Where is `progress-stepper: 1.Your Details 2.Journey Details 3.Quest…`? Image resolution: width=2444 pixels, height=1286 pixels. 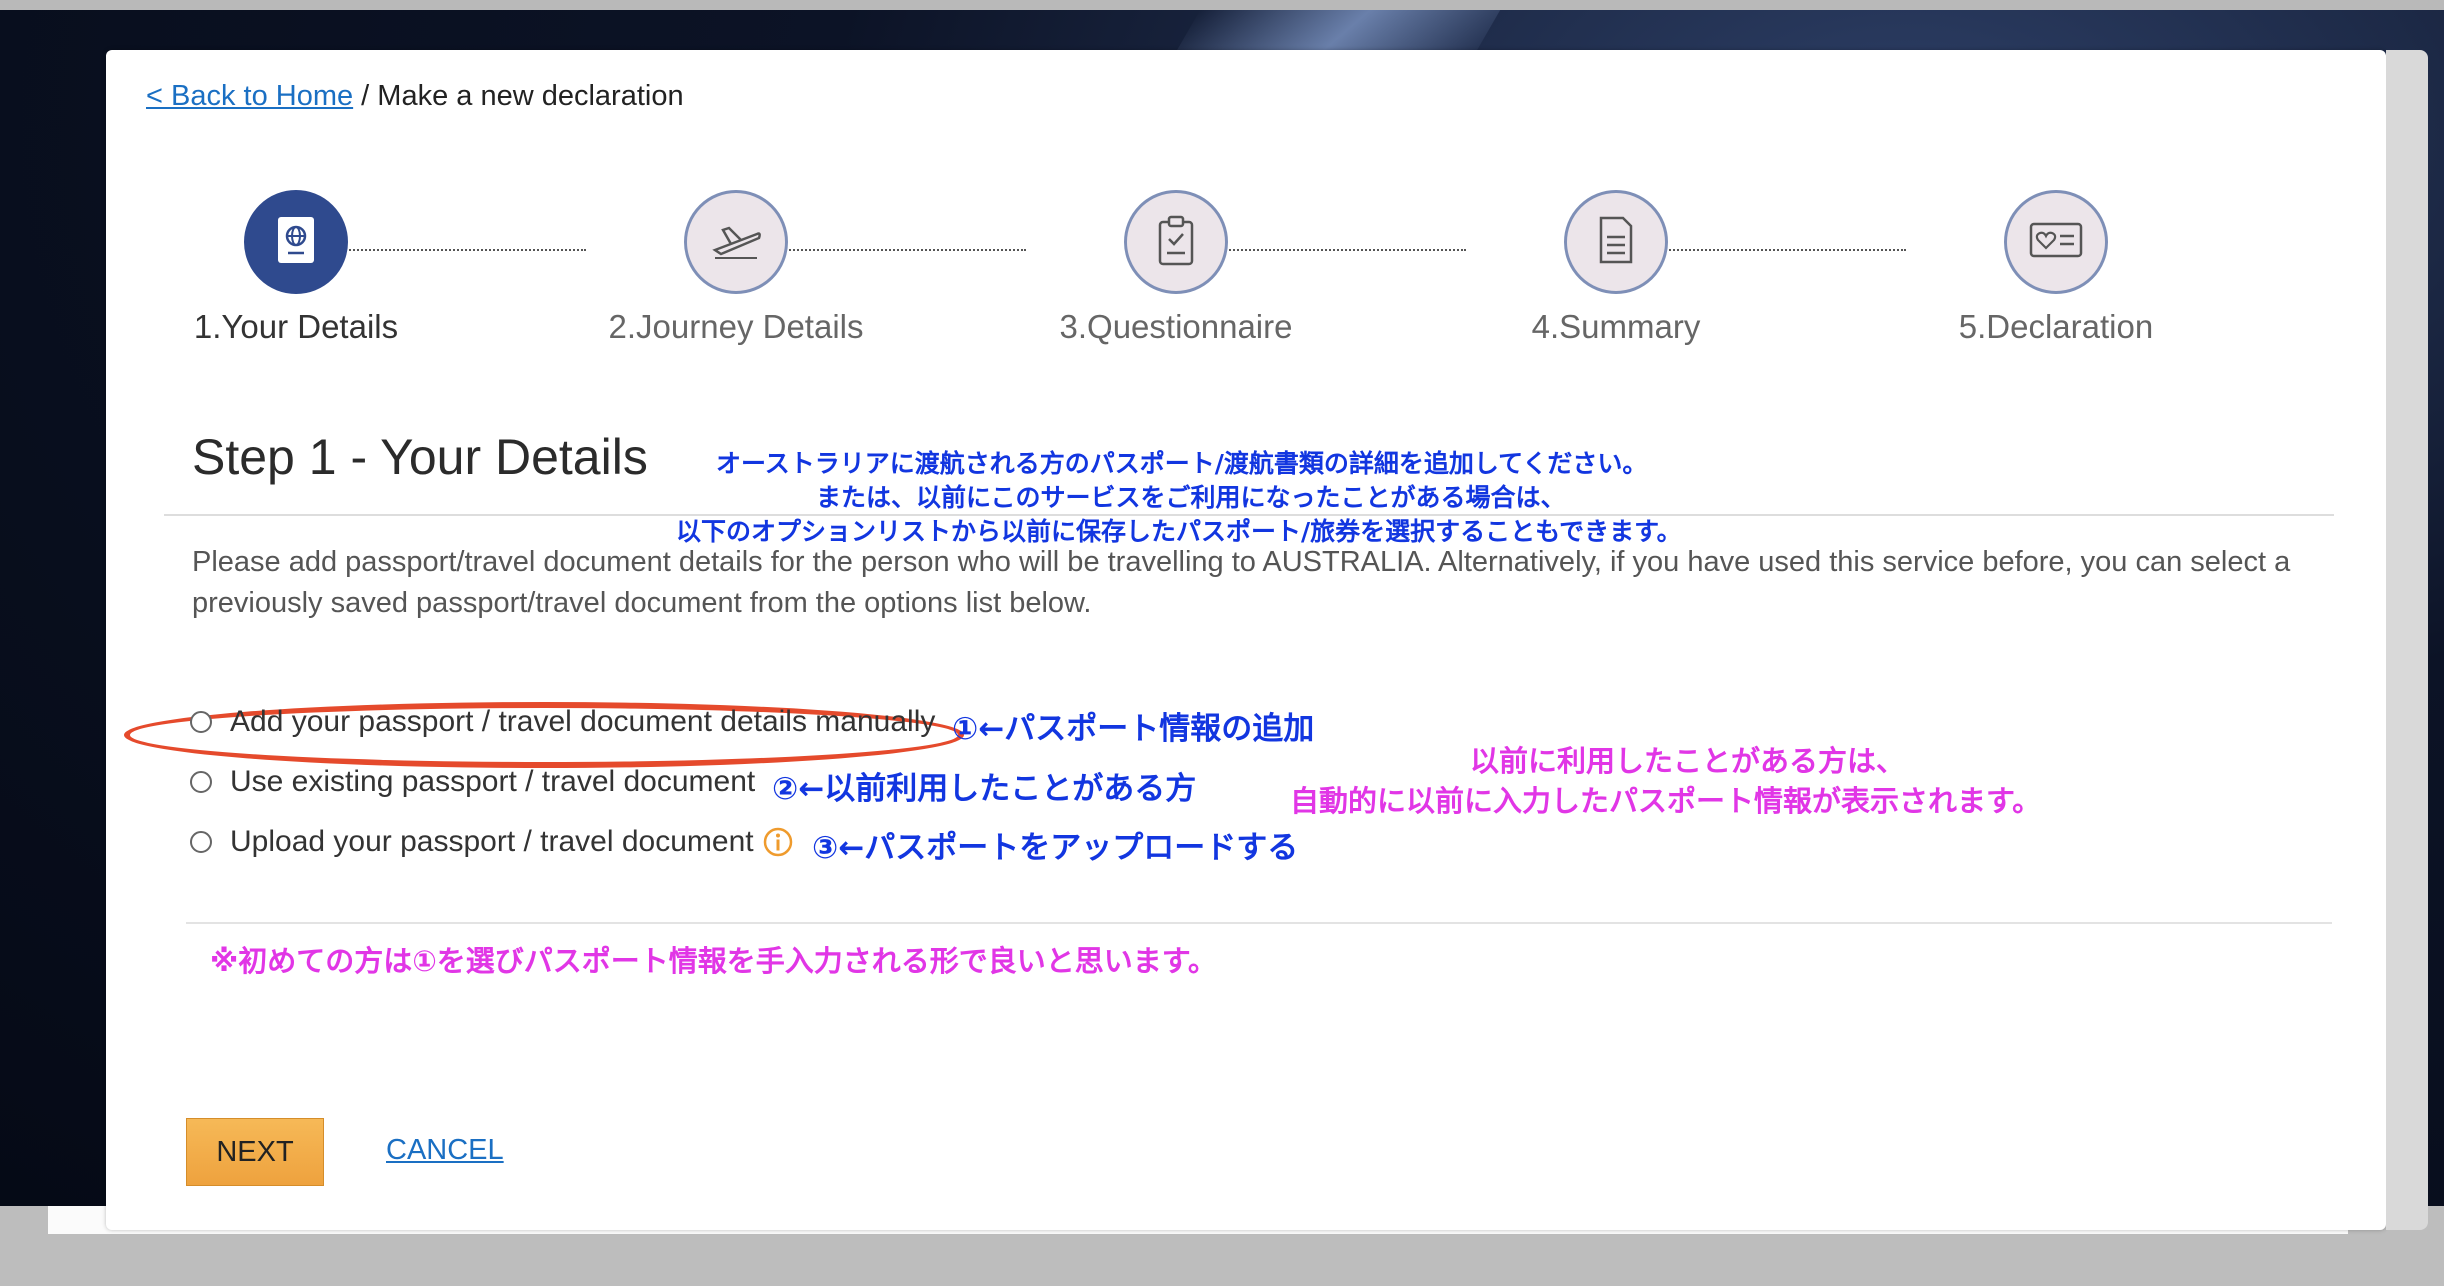 progress-stepper: 1.Your Details 2.Journey Details 3.Quest… is located at coordinates (1221, 267).